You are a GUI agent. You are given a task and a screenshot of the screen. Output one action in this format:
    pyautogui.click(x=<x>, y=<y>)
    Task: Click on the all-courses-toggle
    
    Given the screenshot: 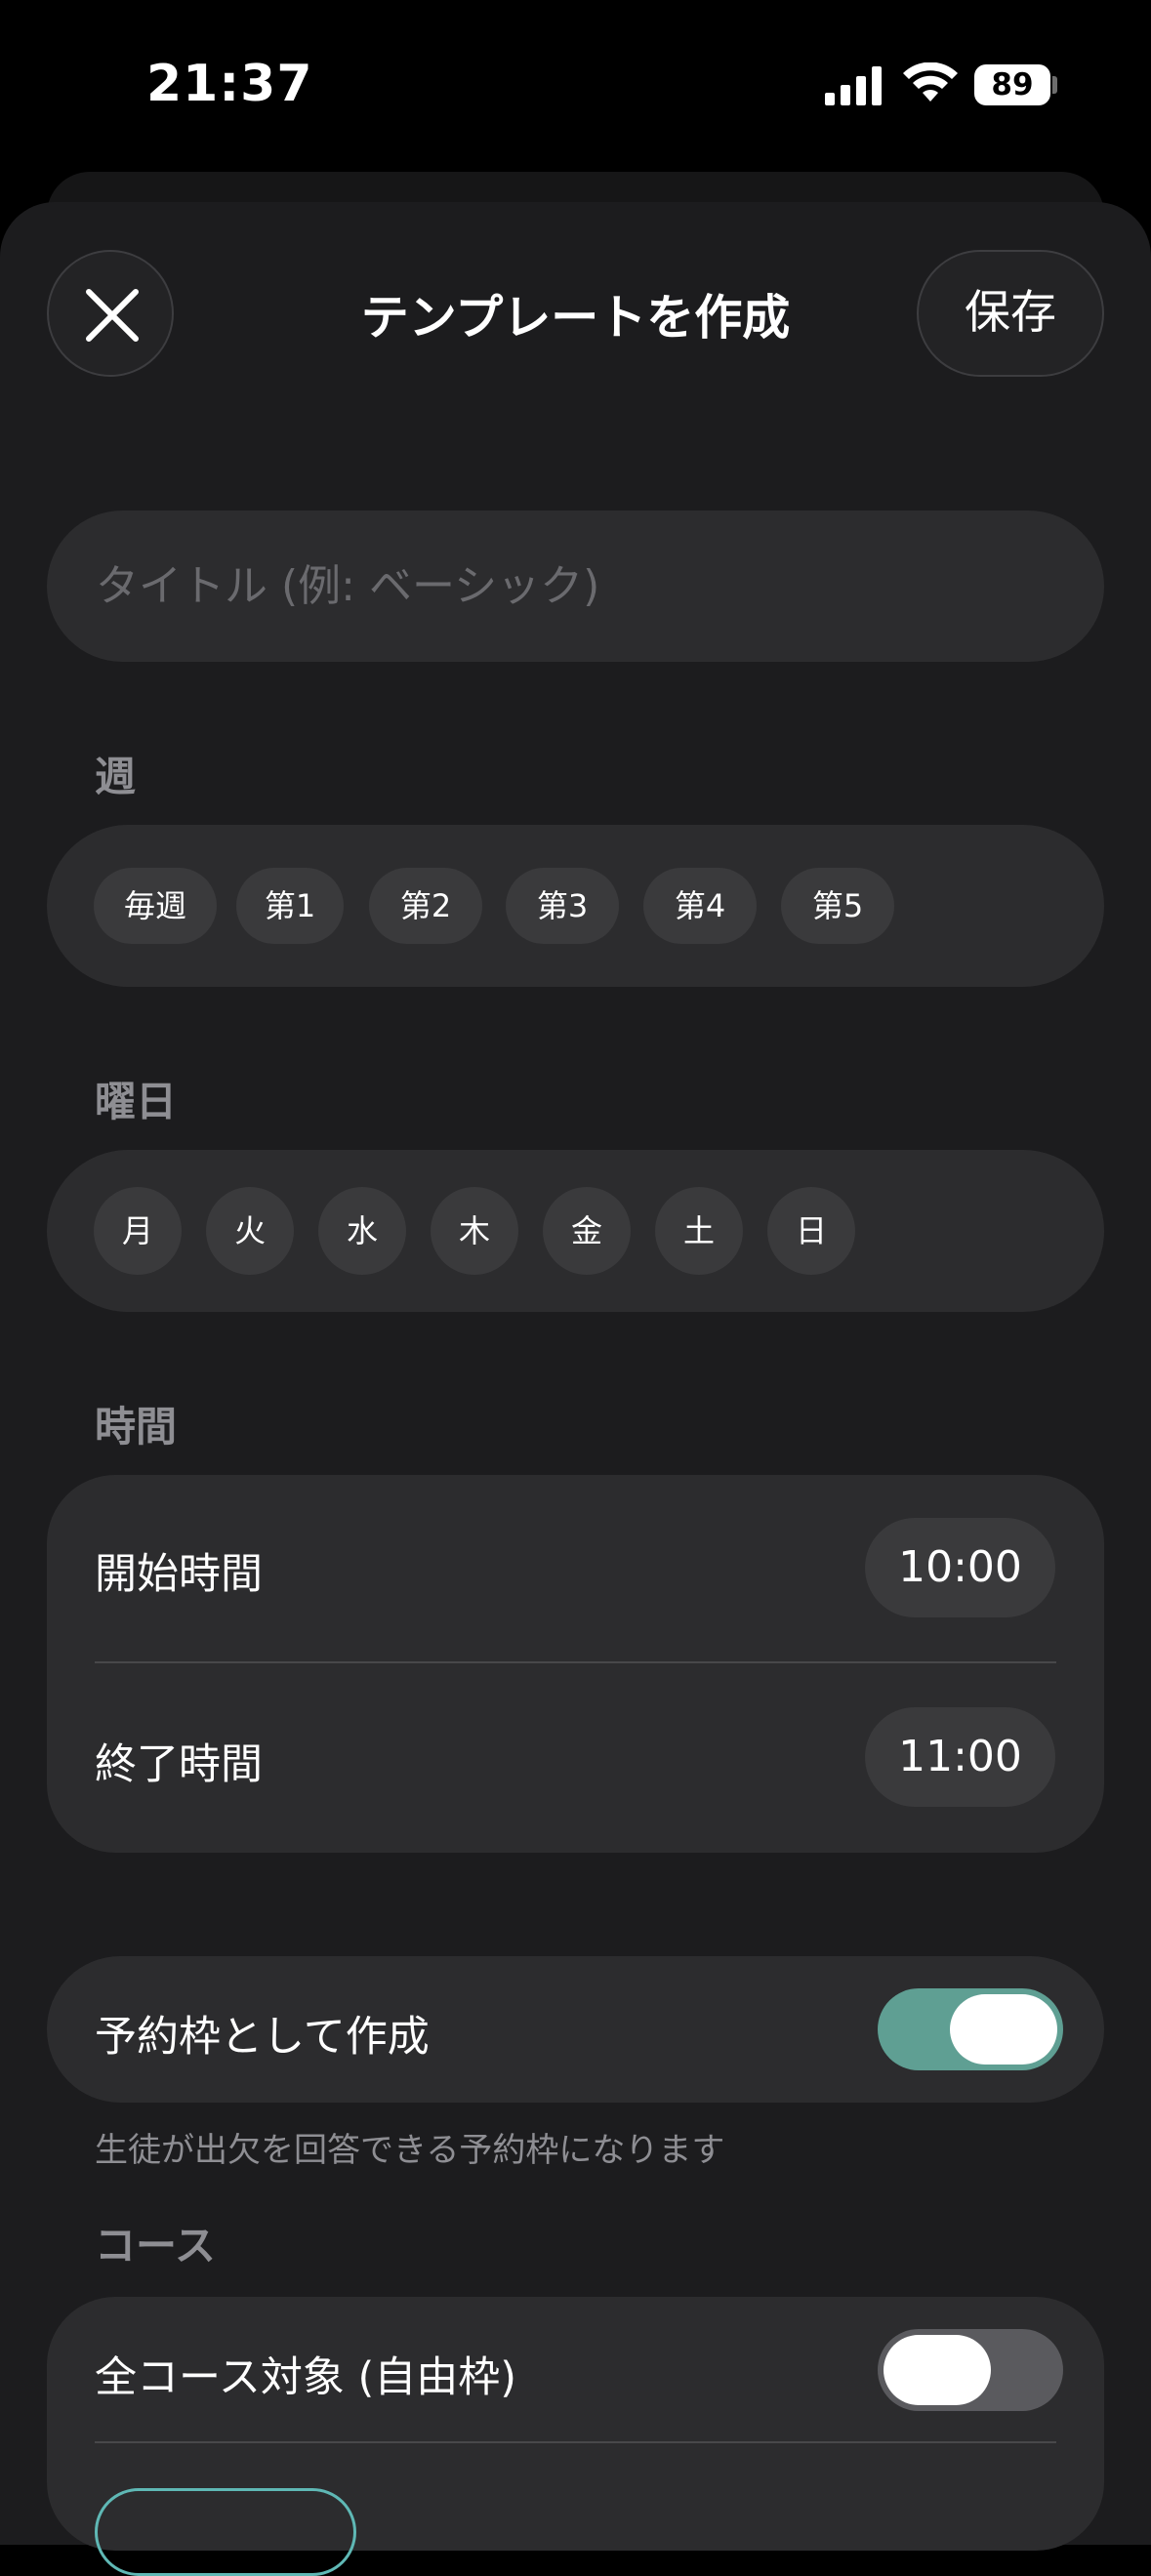 What is the action you would take?
    pyautogui.click(x=970, y=2370)
    